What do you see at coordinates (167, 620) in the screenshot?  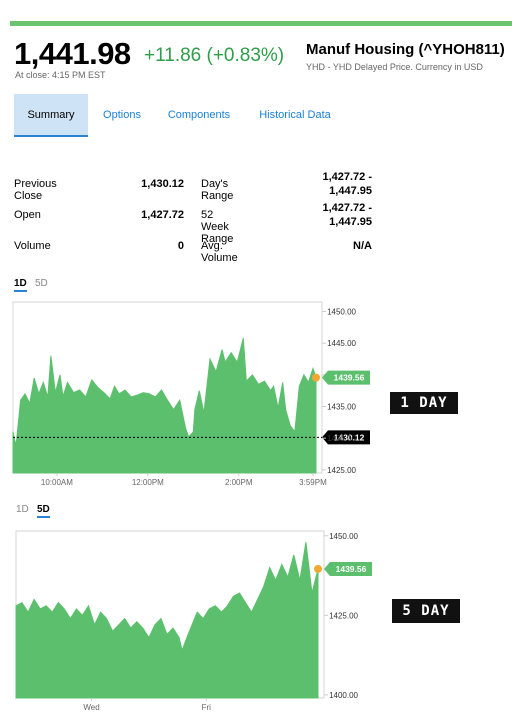 I see `price-area-series` at bounding box center [167, 620].